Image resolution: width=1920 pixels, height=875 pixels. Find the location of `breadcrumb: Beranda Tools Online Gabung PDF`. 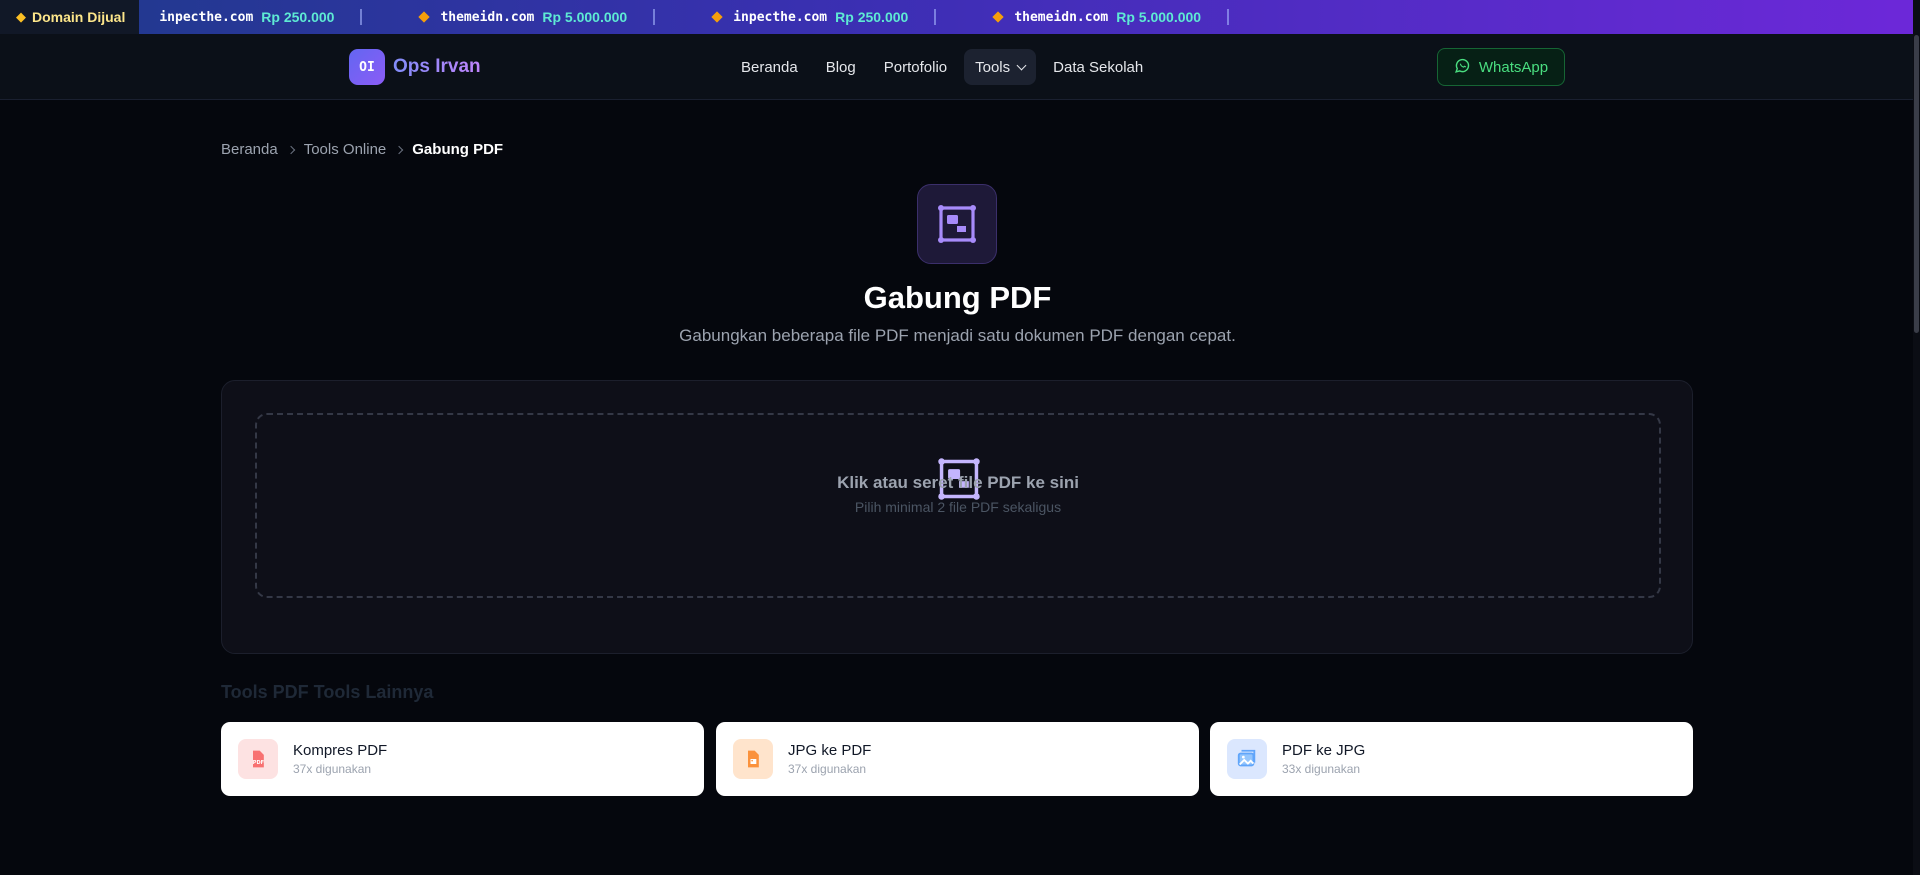

breadcrumb: Beranda Tools Online Gabung PDF is located at coordinates (362, 149).